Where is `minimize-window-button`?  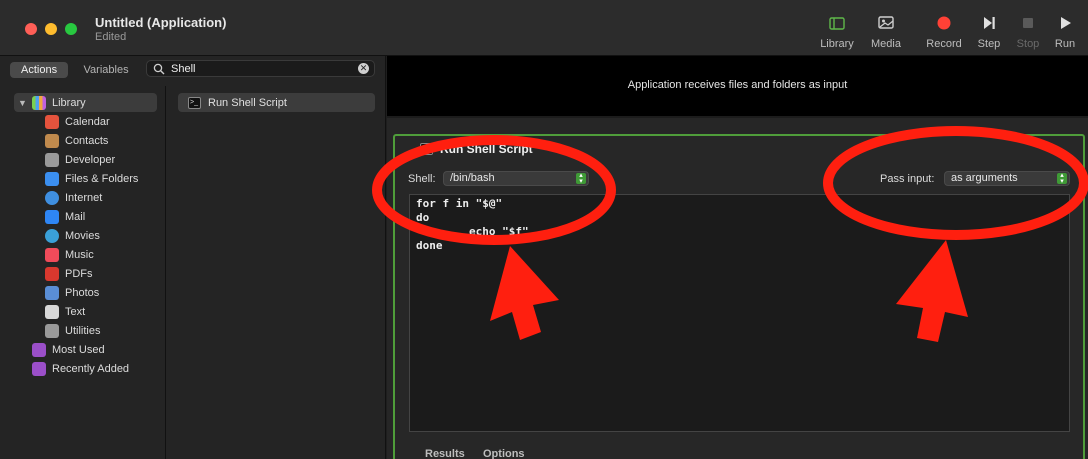 minimize-window-button is located at coordinates (51, 29).